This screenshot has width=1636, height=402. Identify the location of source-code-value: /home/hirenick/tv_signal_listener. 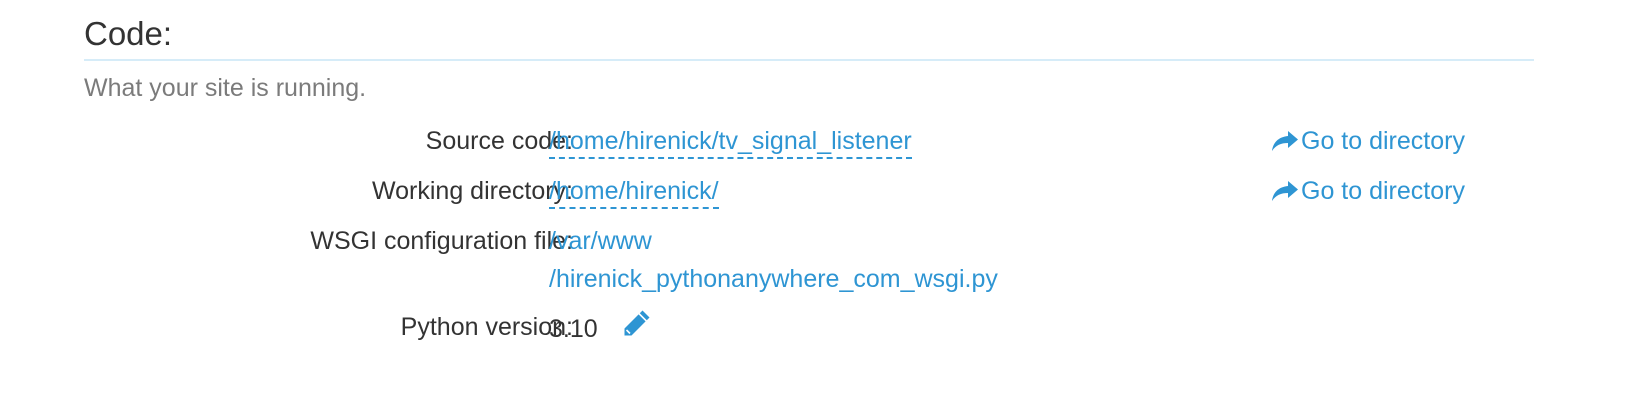
(730, 141).